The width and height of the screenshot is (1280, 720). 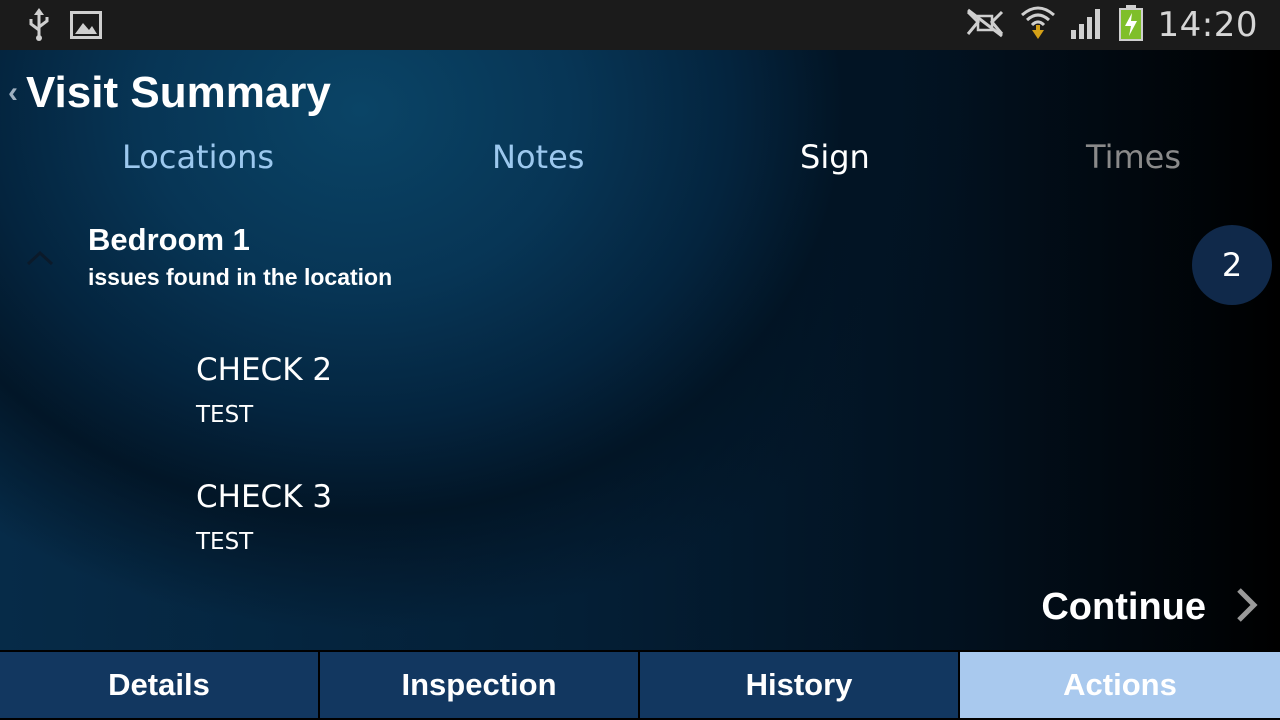 What do you see at coordinates (240, 277) in the screenshot?
I see `location-subtitle: issues found in the location` at bounding box center [240, 277].